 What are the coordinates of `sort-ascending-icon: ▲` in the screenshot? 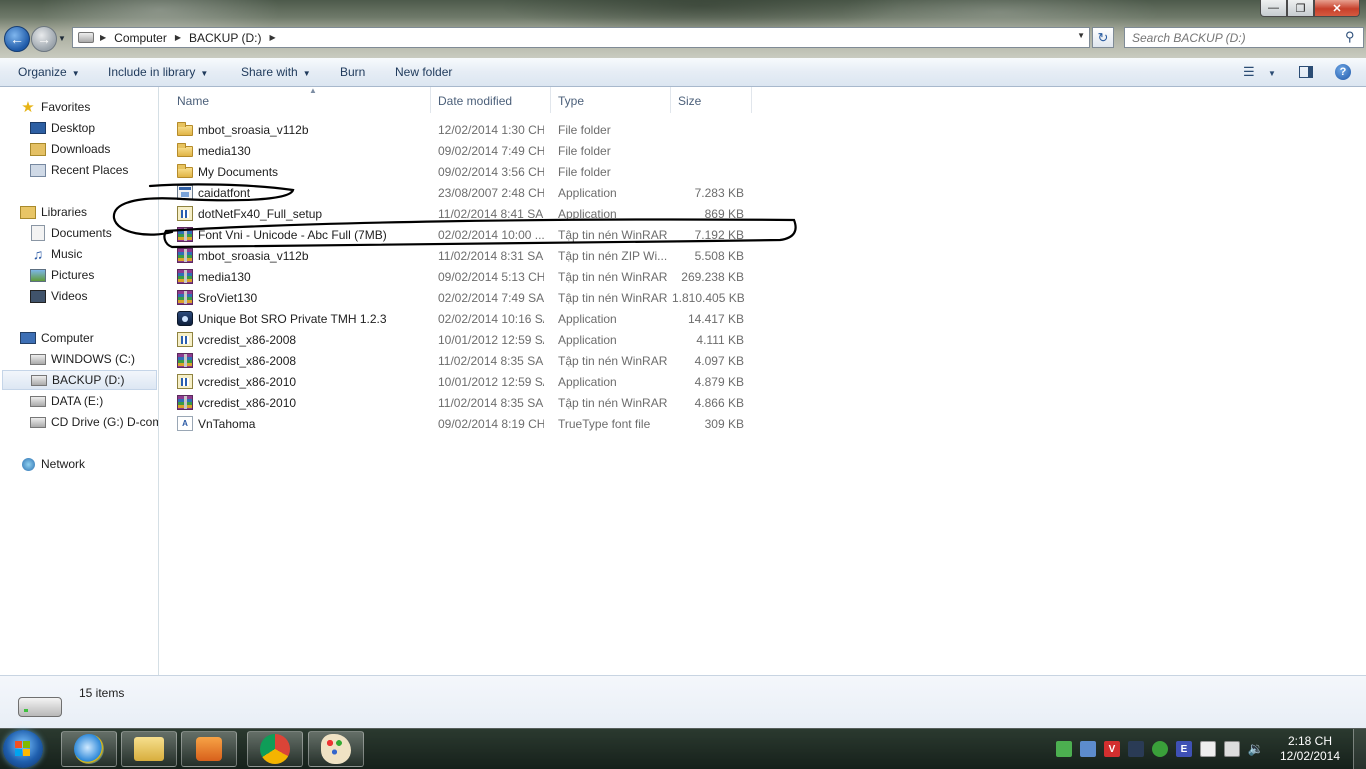 It's located at (313, 90).